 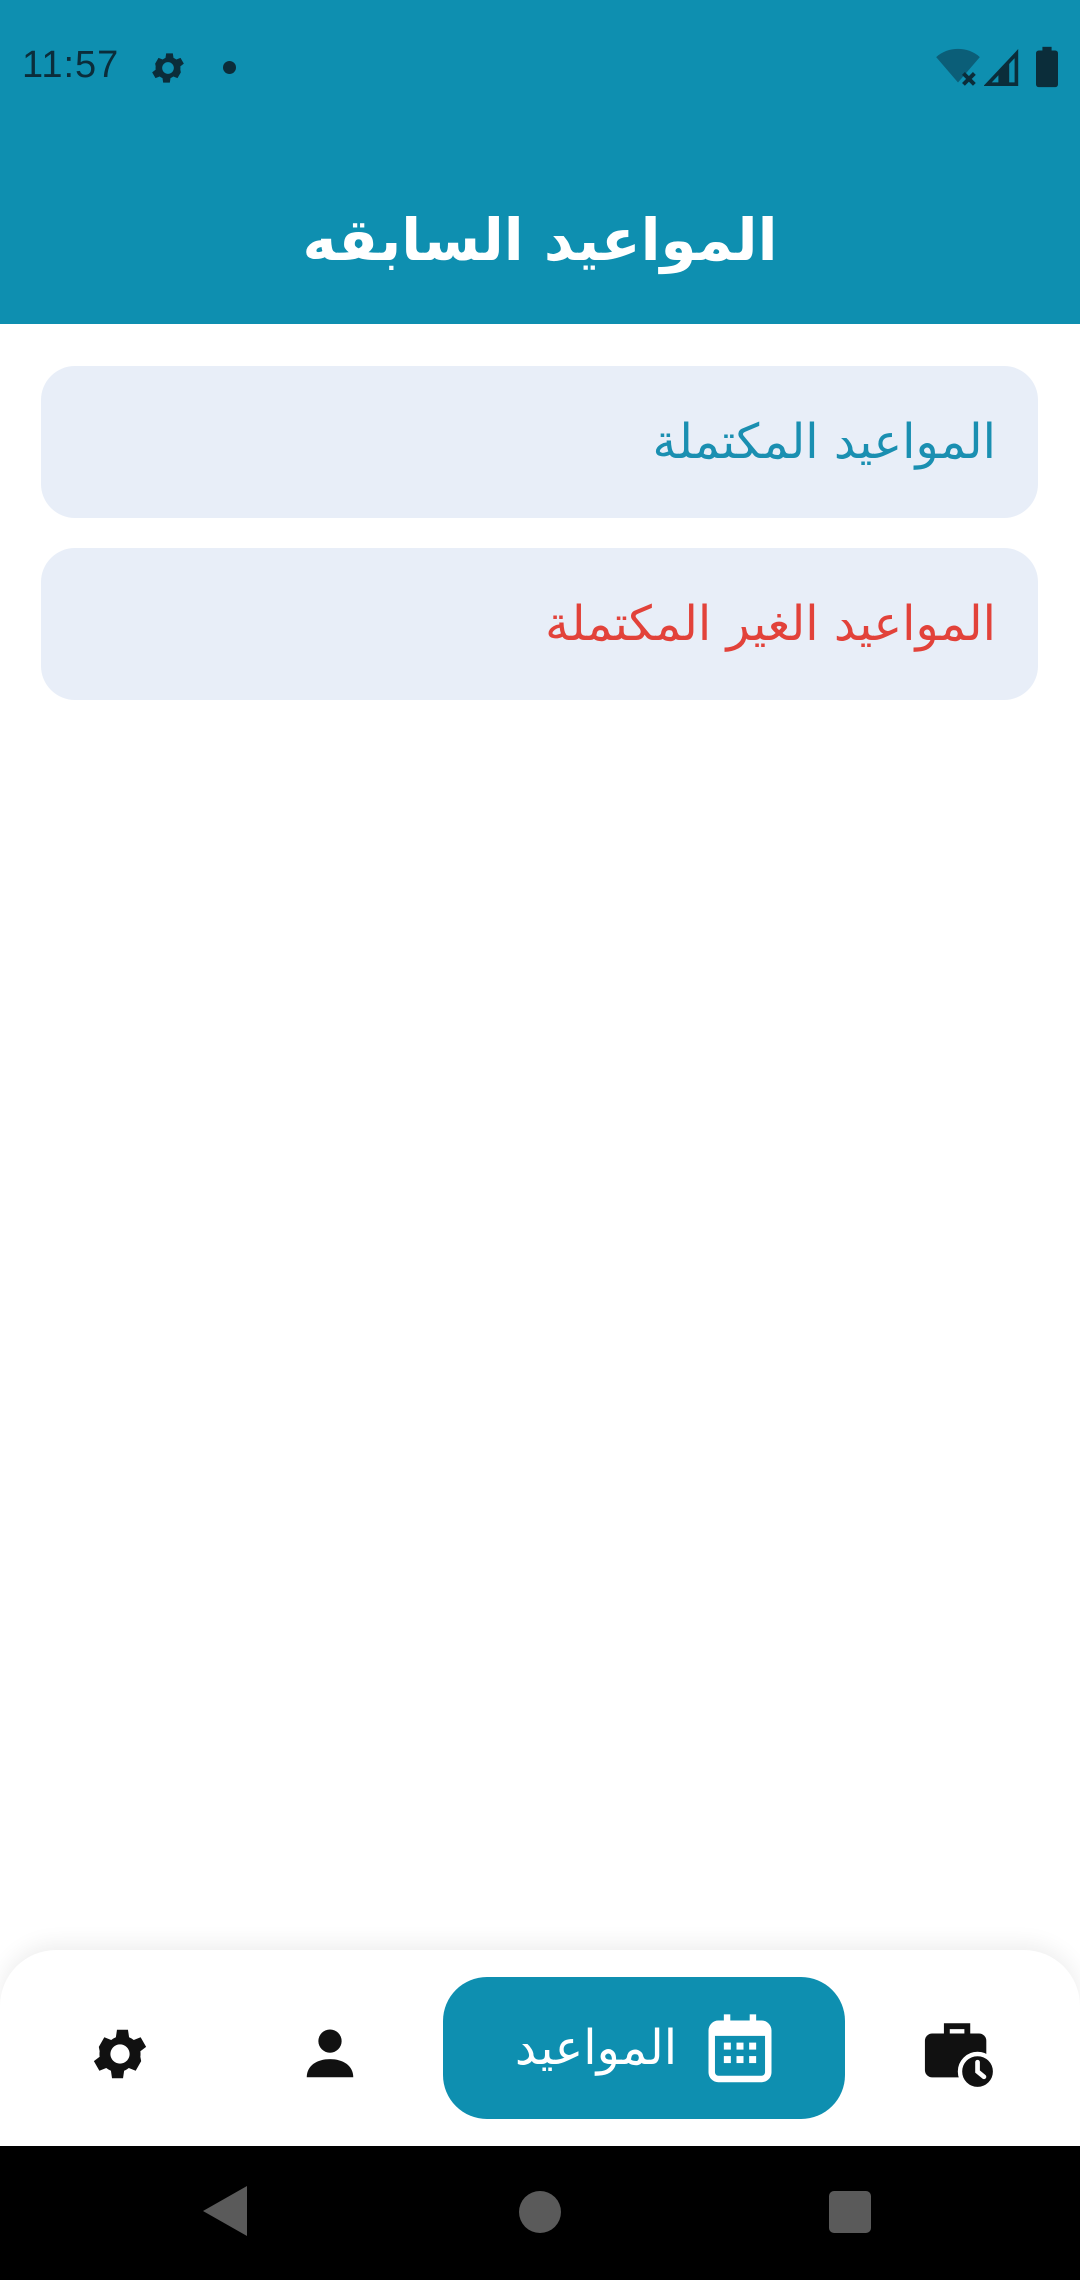 I want to click on page-title: المواعيد السابقه, so click(x=540, y=240).